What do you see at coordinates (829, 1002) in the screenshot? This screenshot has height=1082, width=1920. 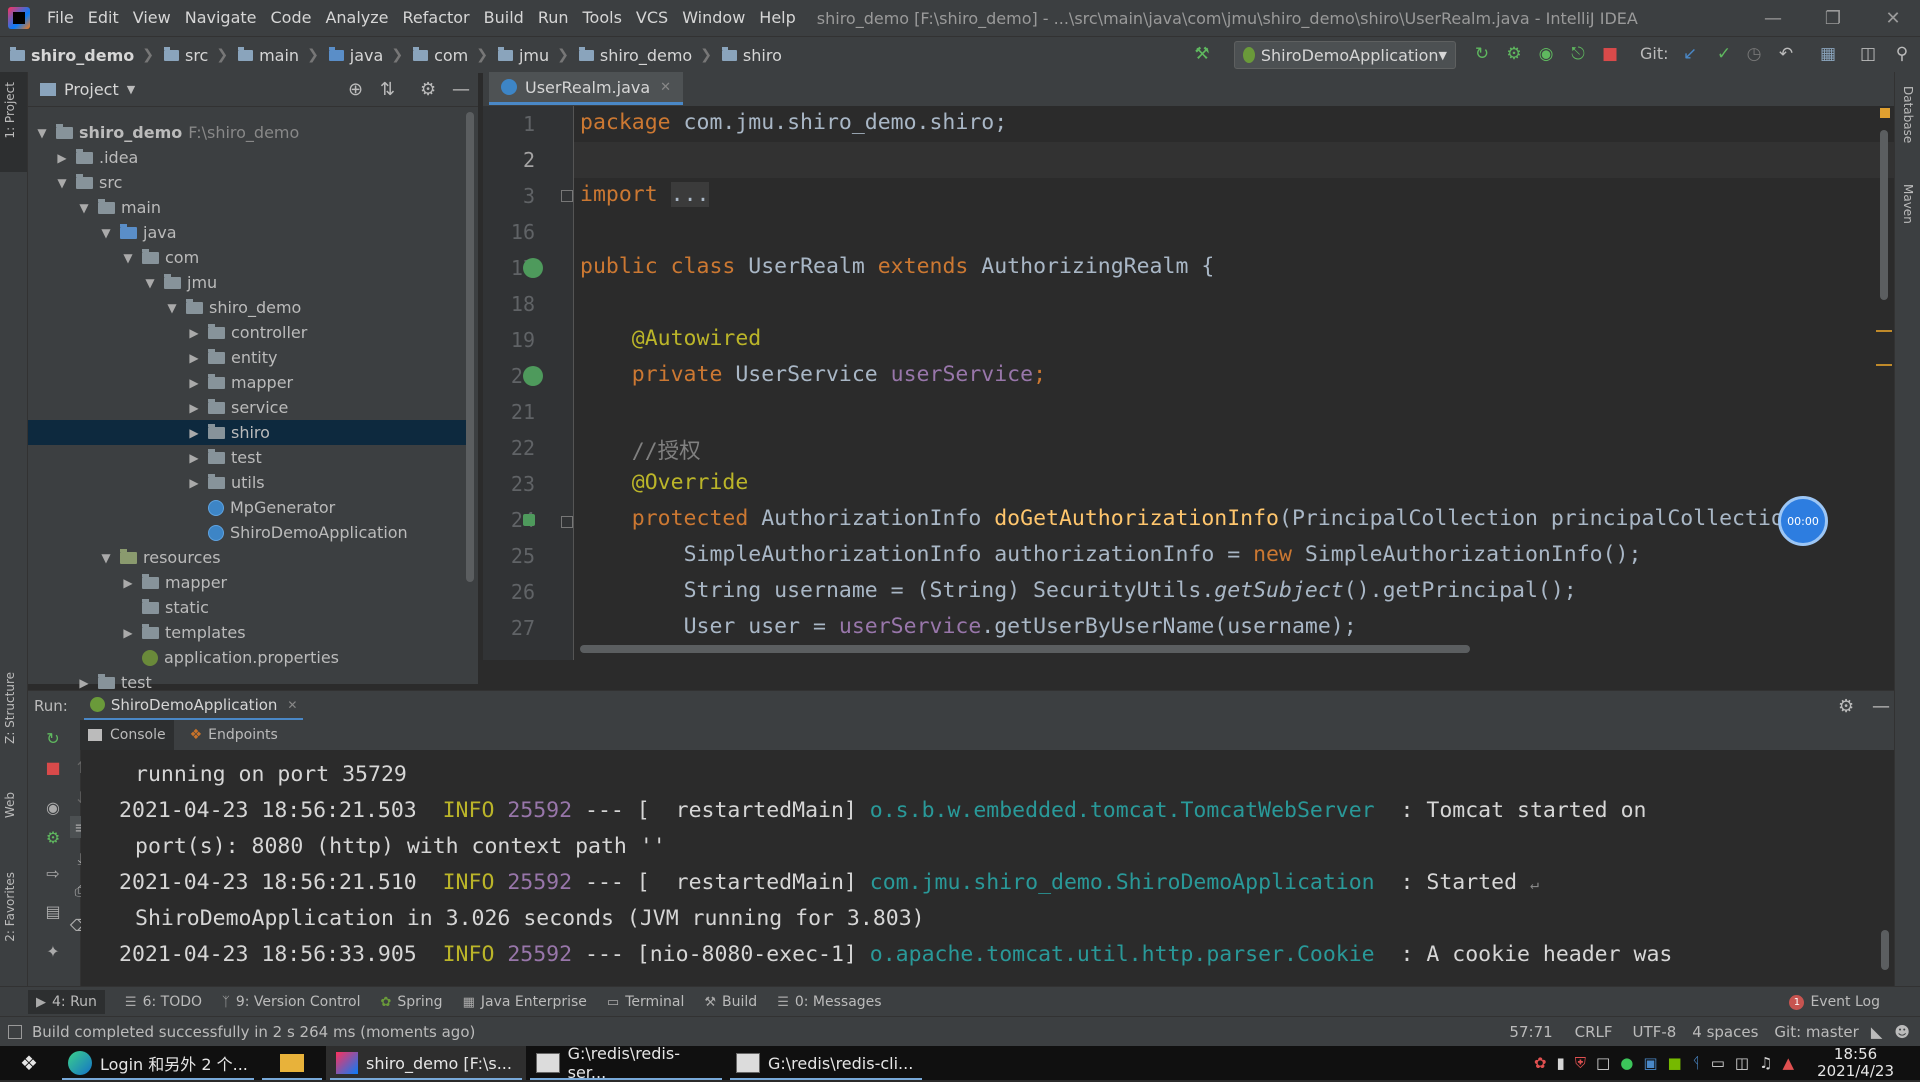 I see `tool-tab-messages: ☰ 0: Messages` at bounding box center [829, 1002].